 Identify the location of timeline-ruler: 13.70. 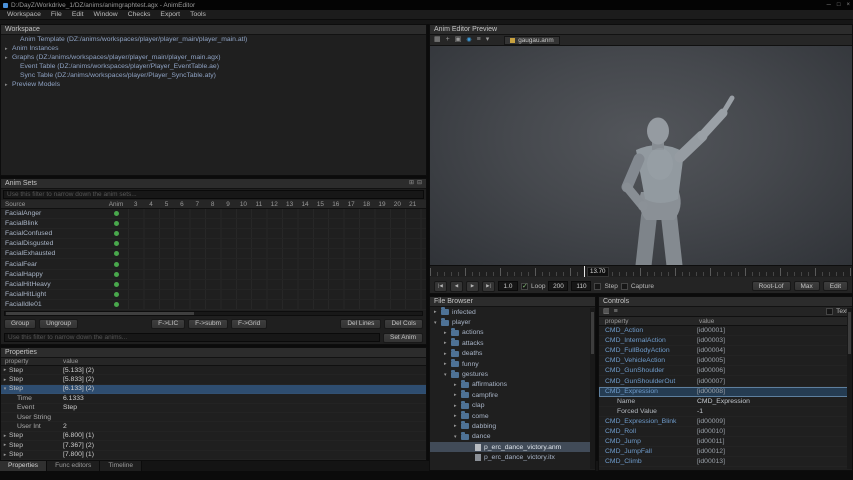
(641, 271).